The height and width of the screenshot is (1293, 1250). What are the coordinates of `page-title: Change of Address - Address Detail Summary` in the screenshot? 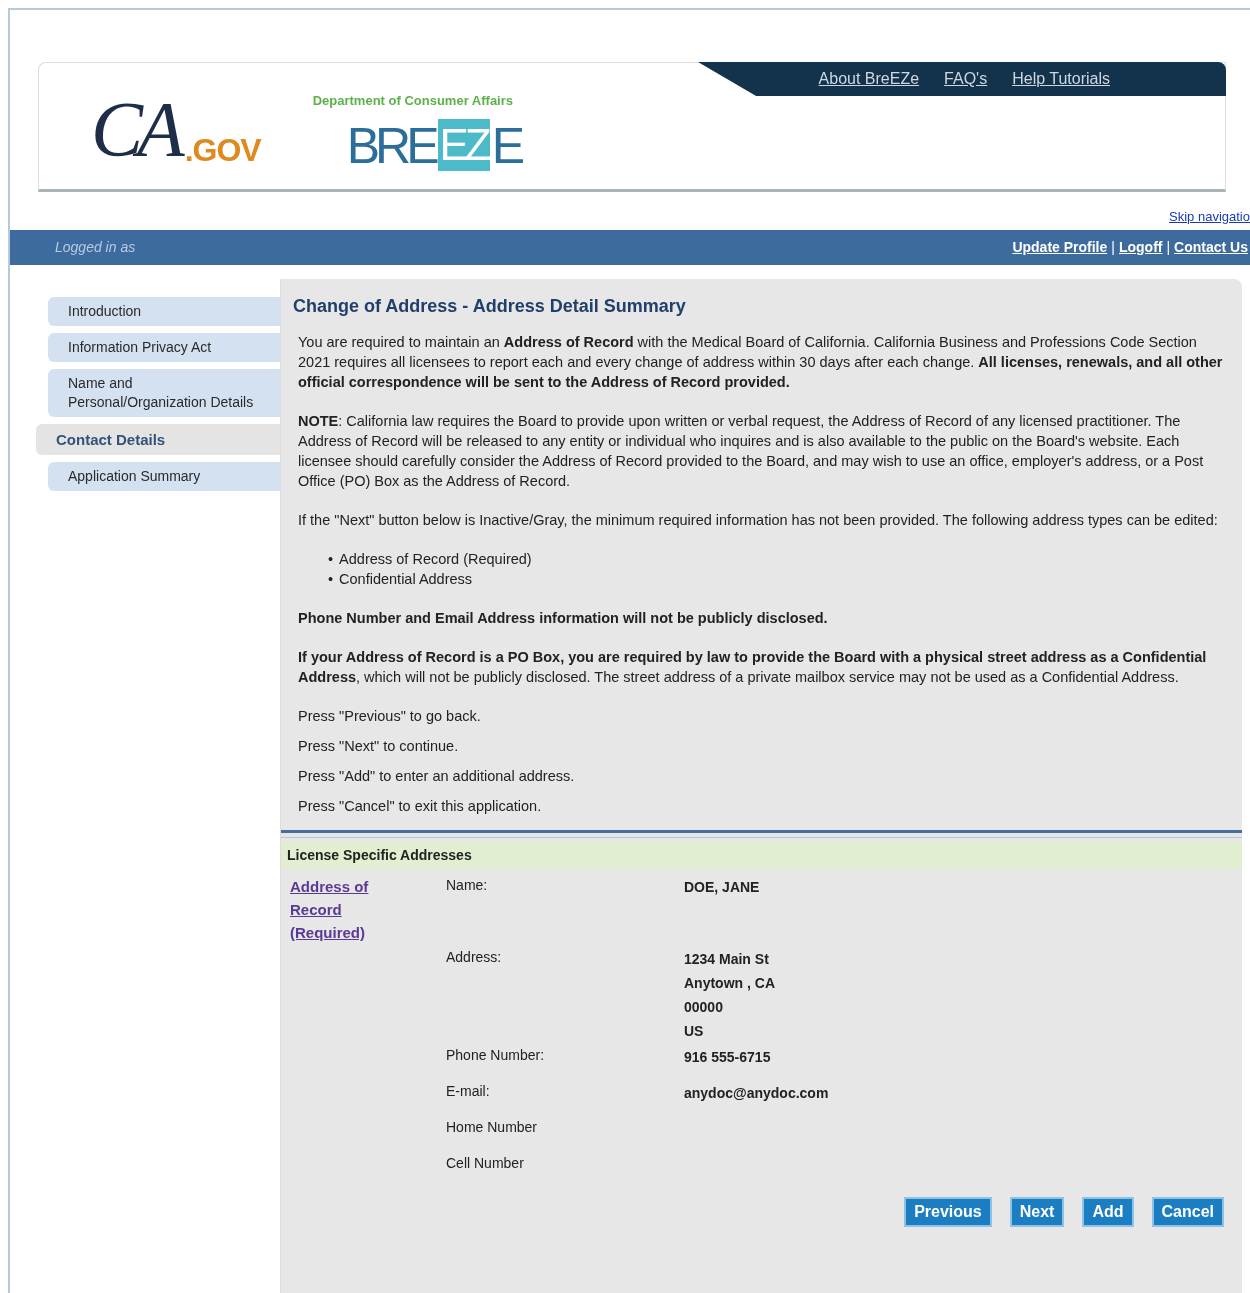 It's located at (490, 306).